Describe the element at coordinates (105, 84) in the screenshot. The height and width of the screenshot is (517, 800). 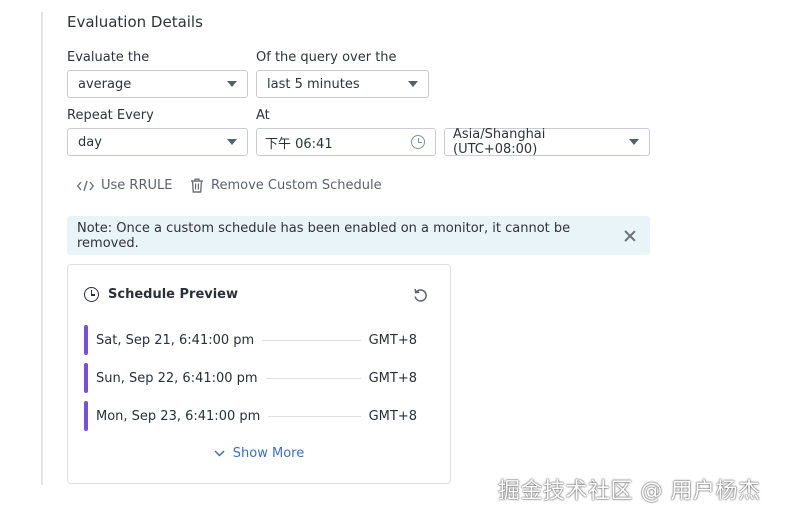
I see `evaluate-value: average` at that location.